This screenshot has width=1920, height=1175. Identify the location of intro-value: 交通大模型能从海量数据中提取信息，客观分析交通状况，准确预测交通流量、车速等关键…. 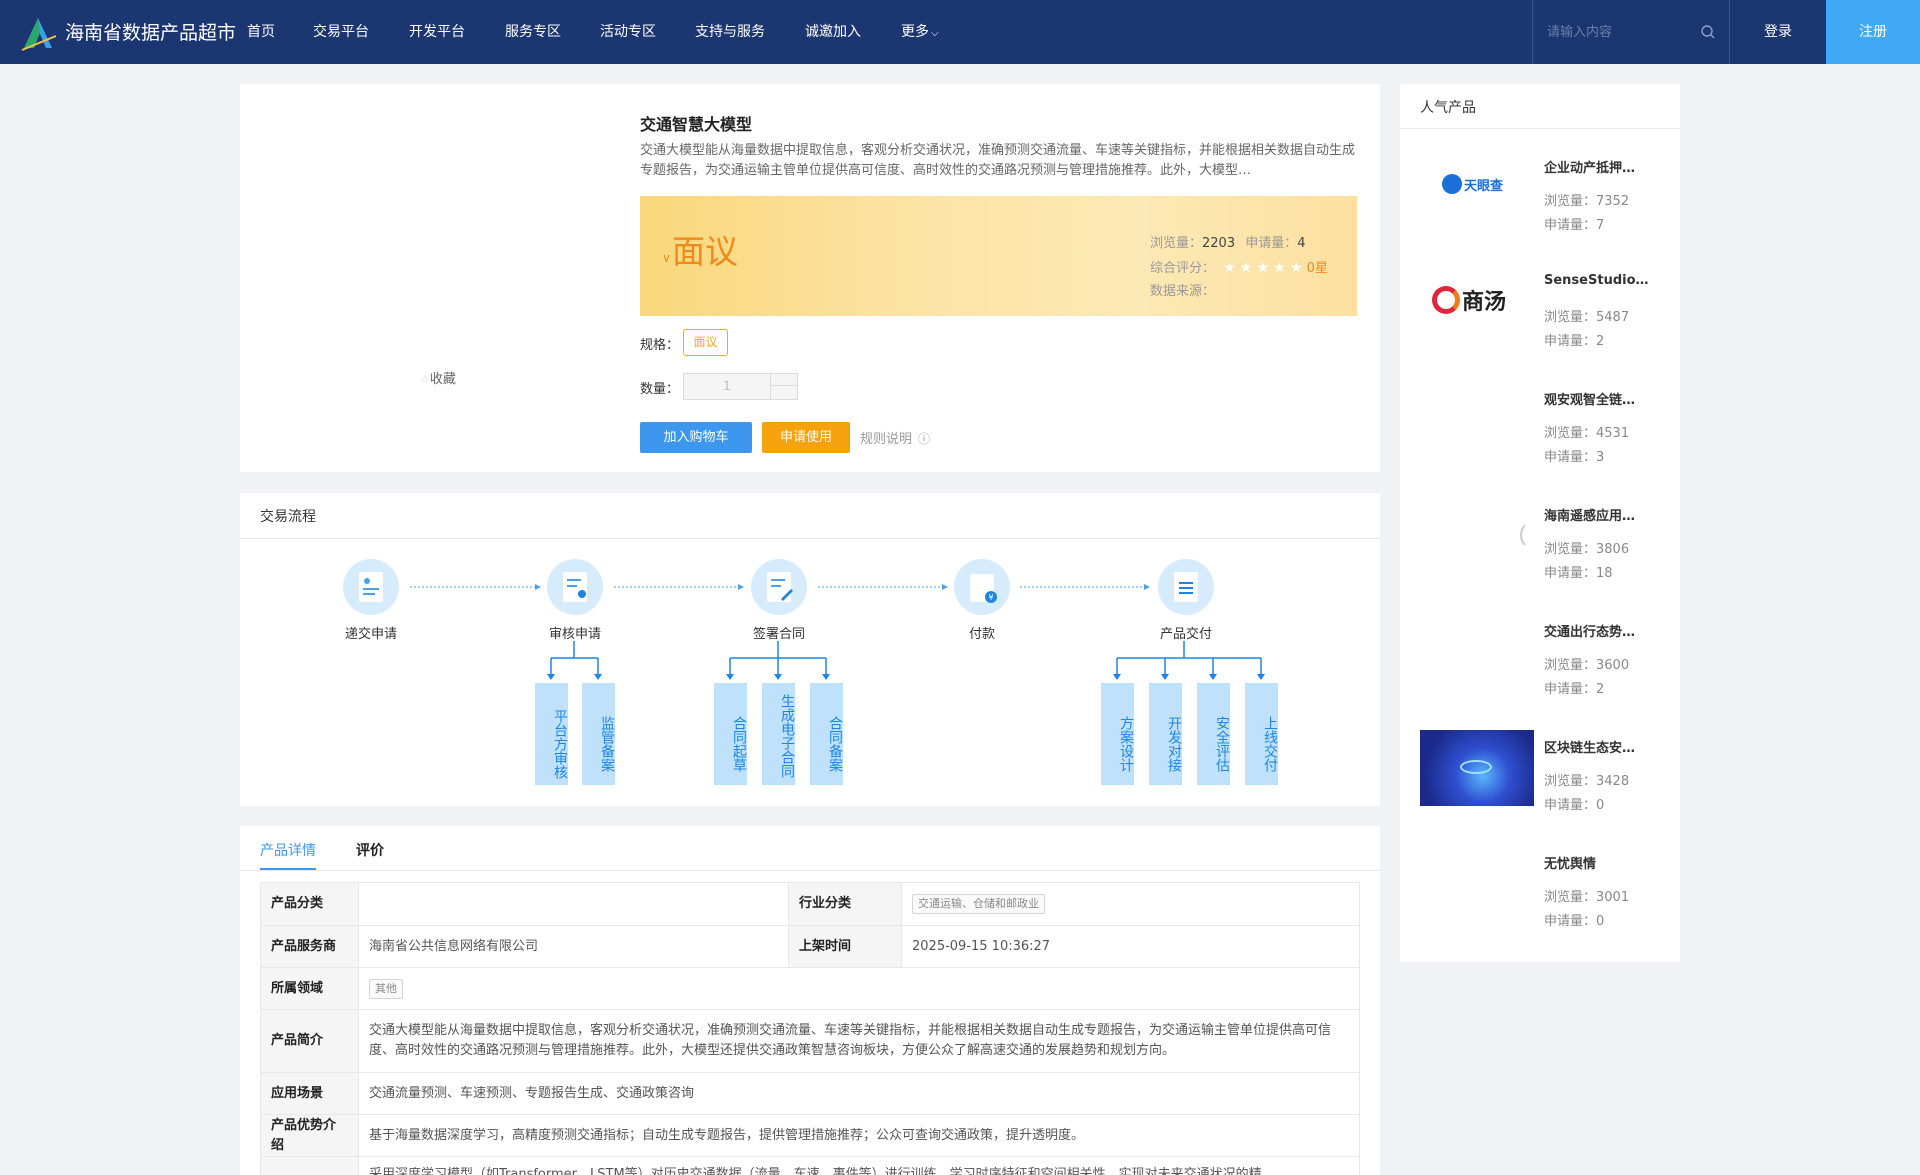
(859, 1041).